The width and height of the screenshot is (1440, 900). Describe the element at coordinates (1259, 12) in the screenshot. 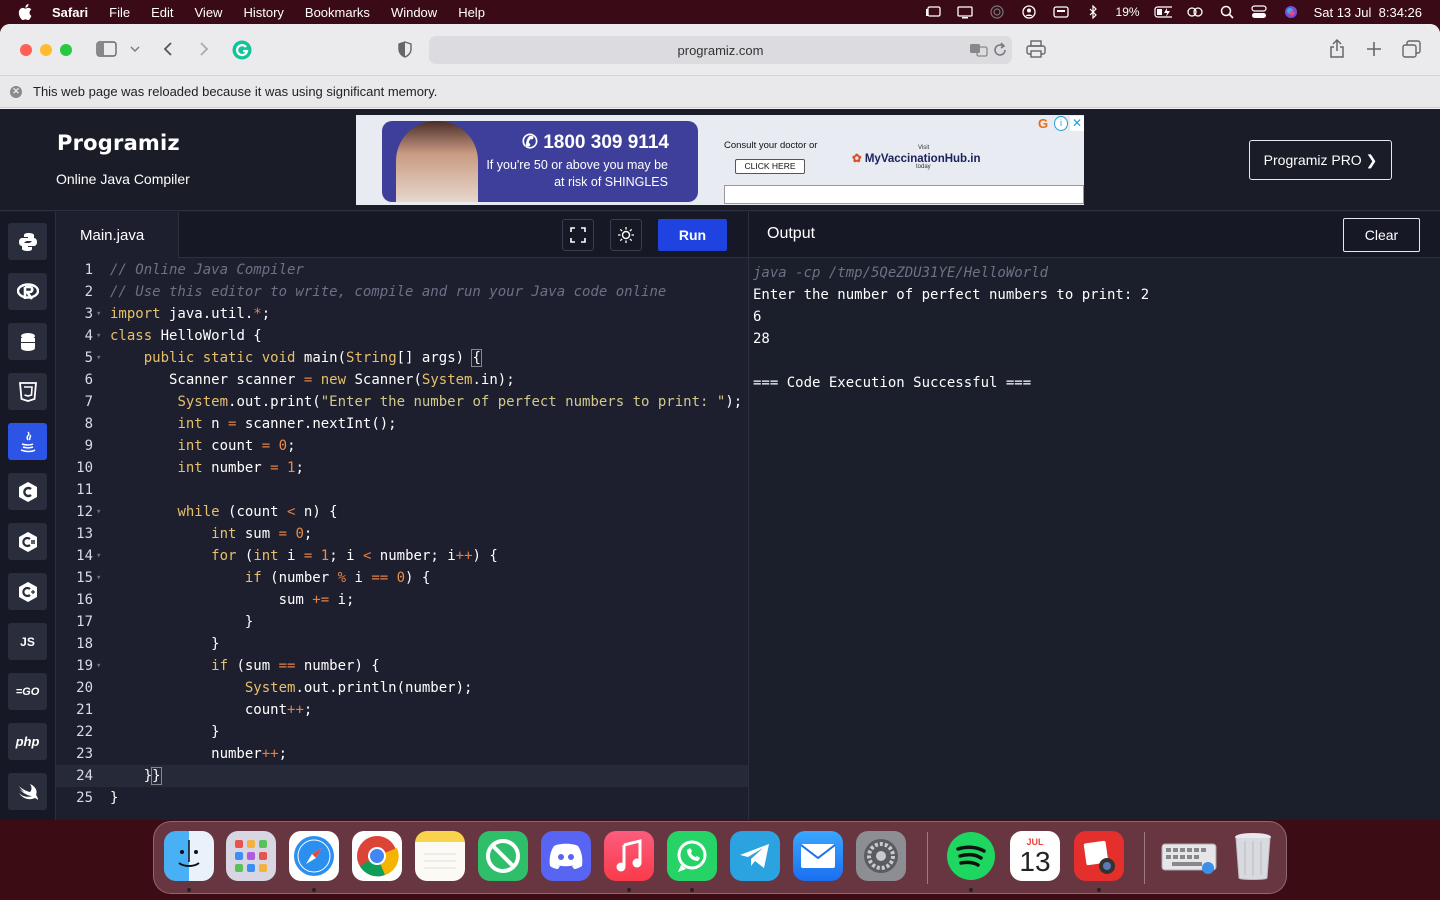

I see `control-center-icon` at that location.